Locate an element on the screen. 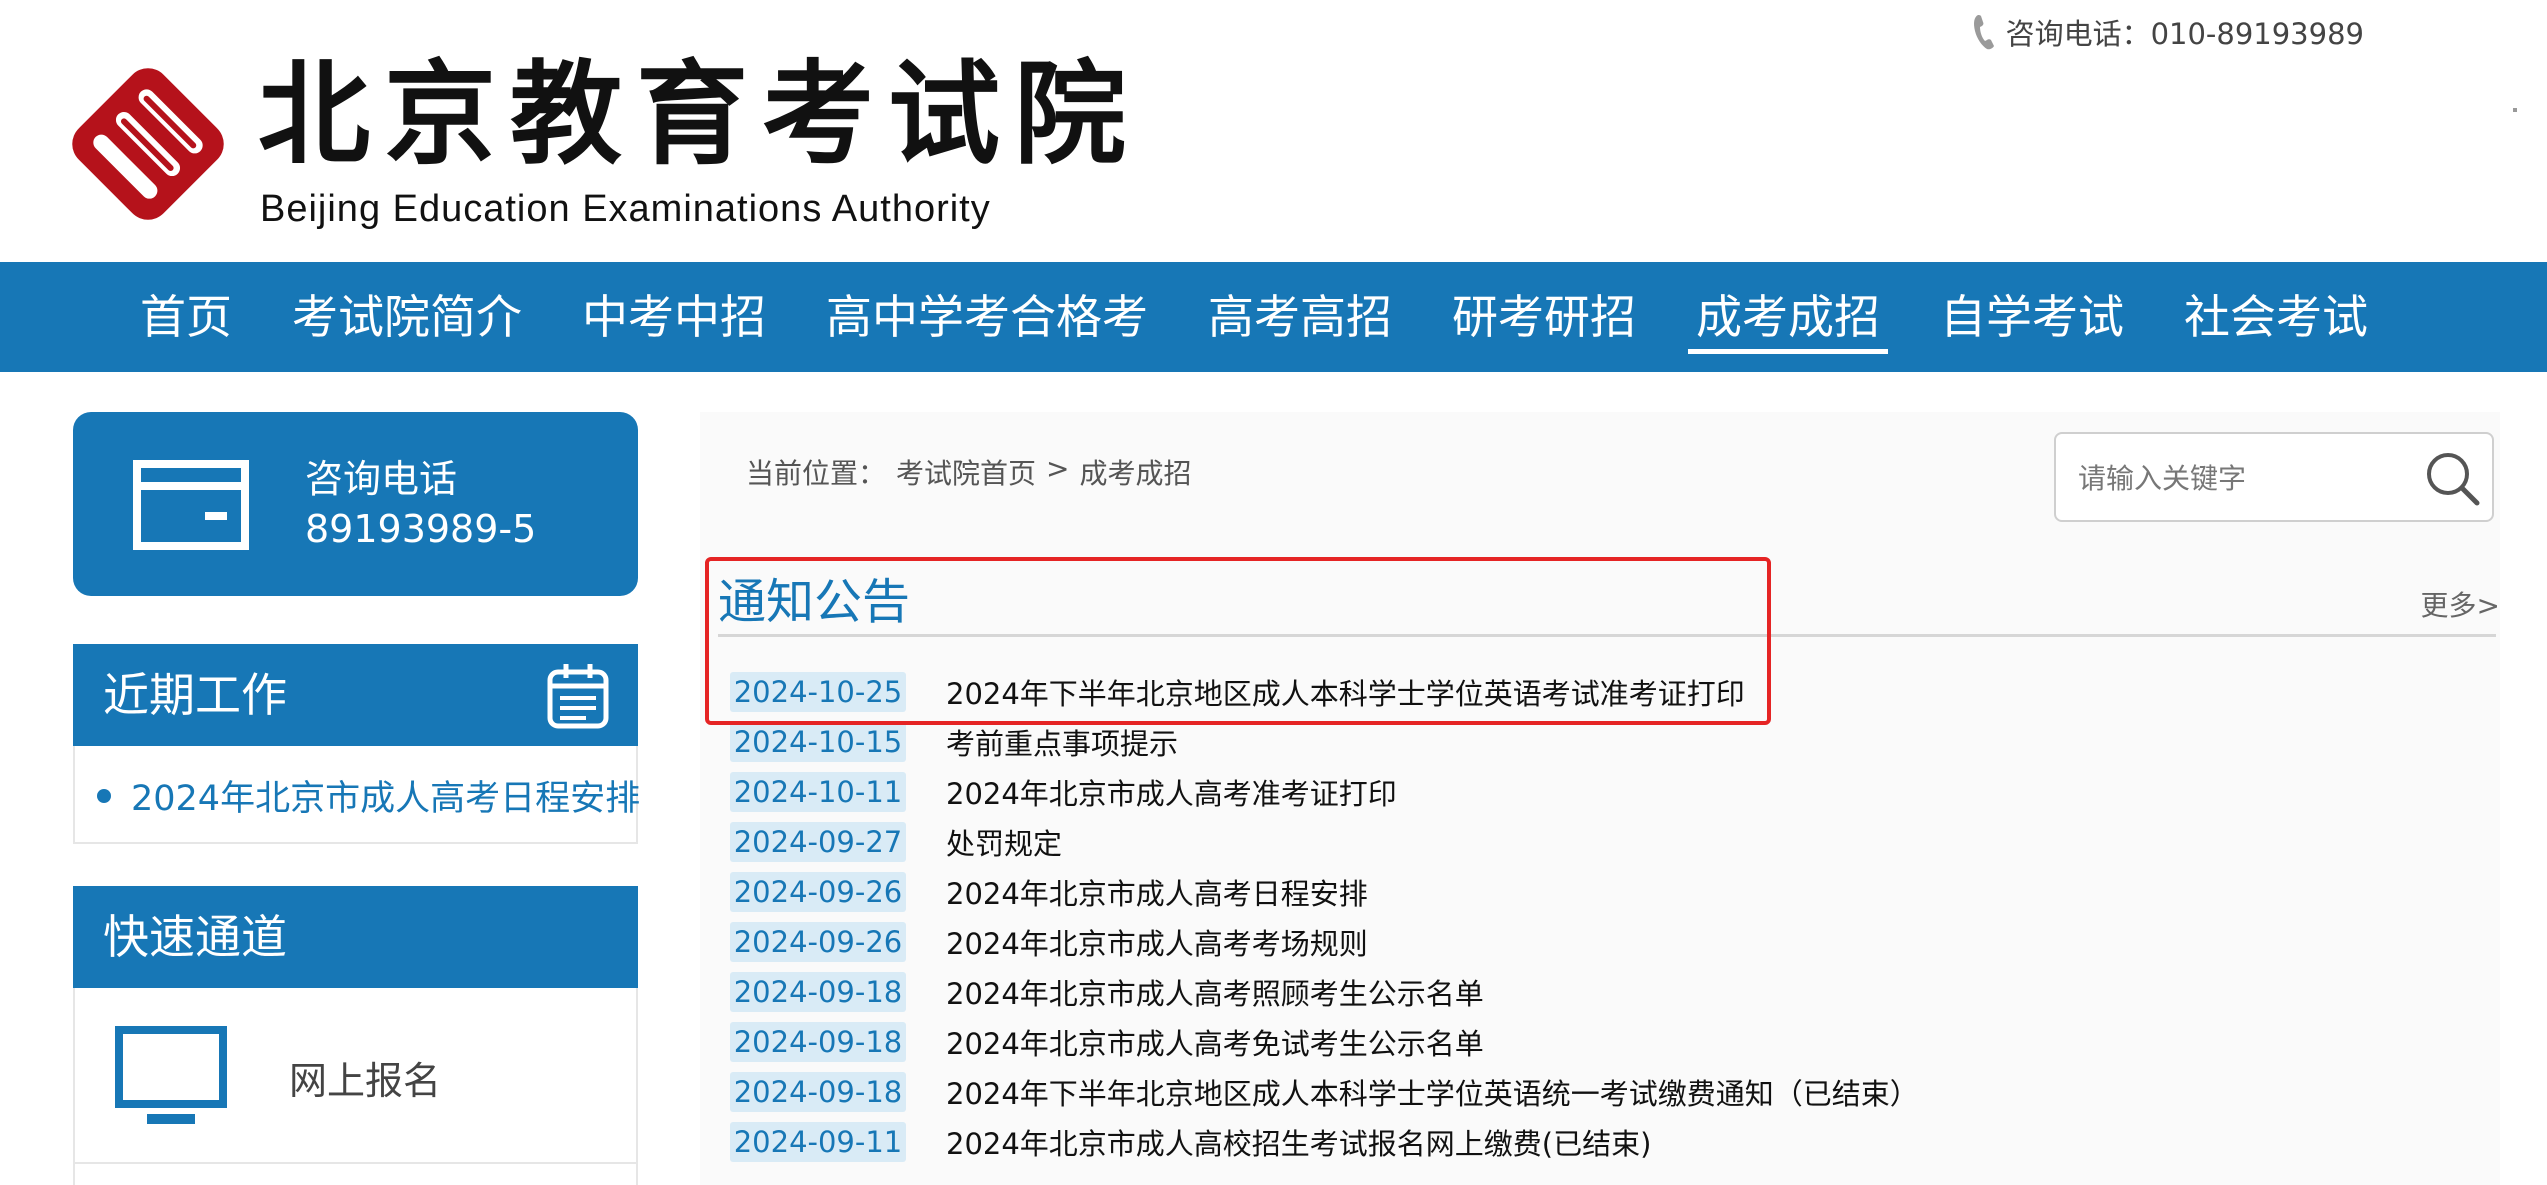  nav-item-home: 首页 is located at coordinates (186, 317).